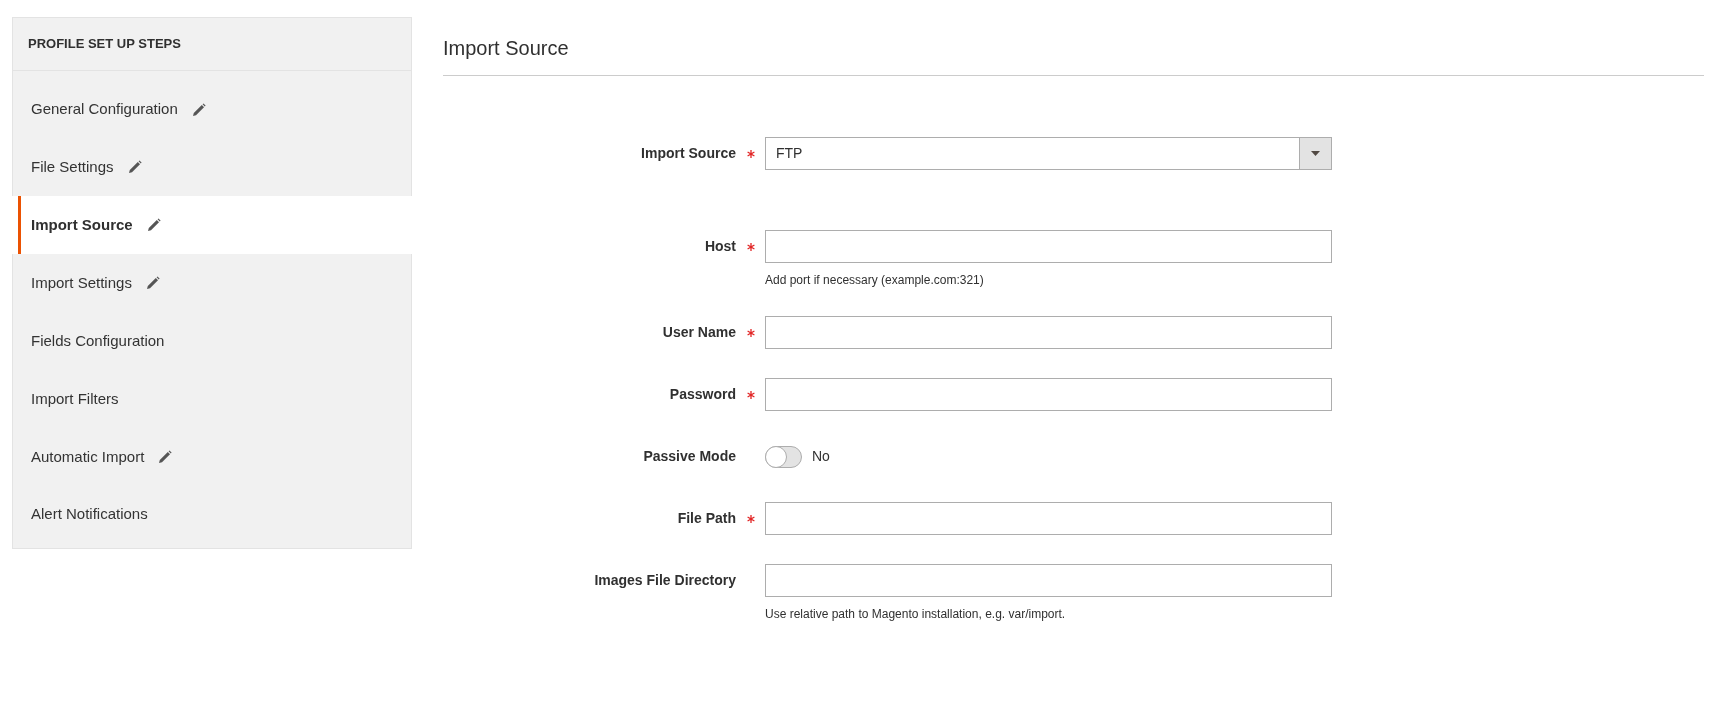 Image resolution: width=1722 pixels, height=710 pixels. What do you see at coordinates (688, 153) in the screenshot?
I see `field-label: Import Source` at bounding box center [688, 153].